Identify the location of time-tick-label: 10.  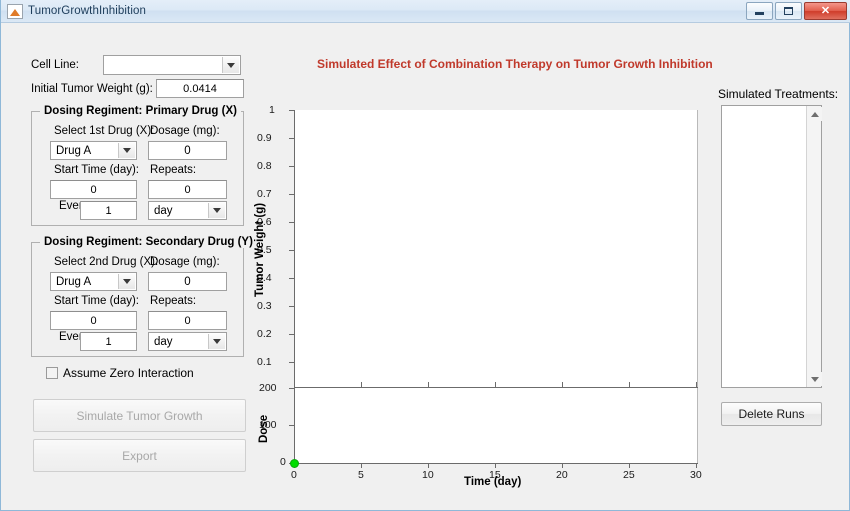
(428, 475).